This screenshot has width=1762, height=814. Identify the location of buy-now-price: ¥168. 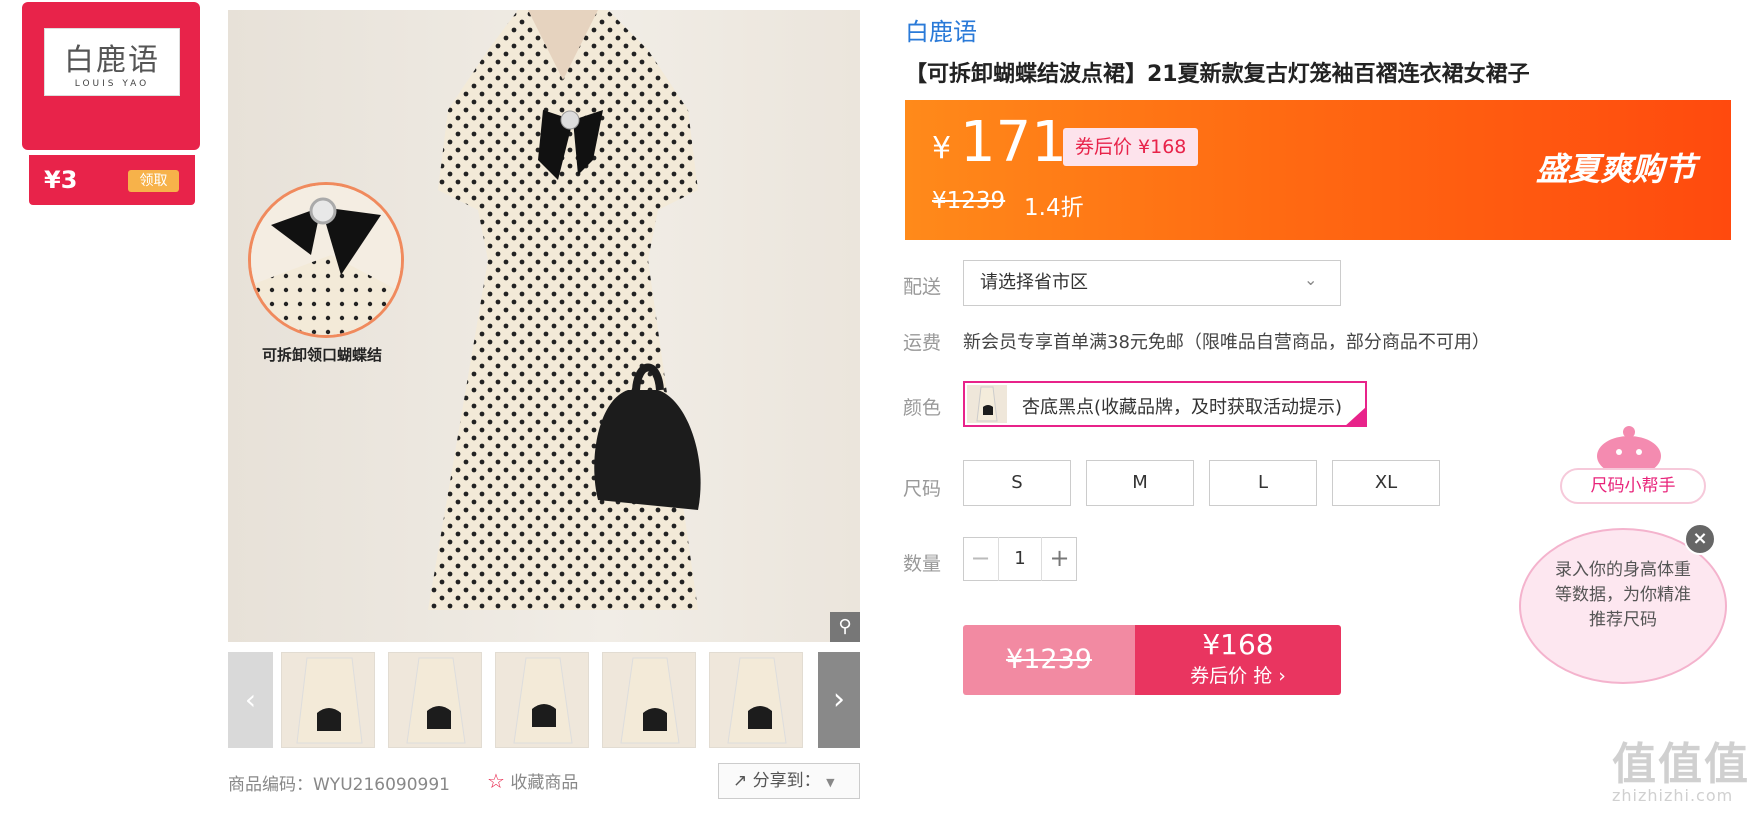
(1238, 644).